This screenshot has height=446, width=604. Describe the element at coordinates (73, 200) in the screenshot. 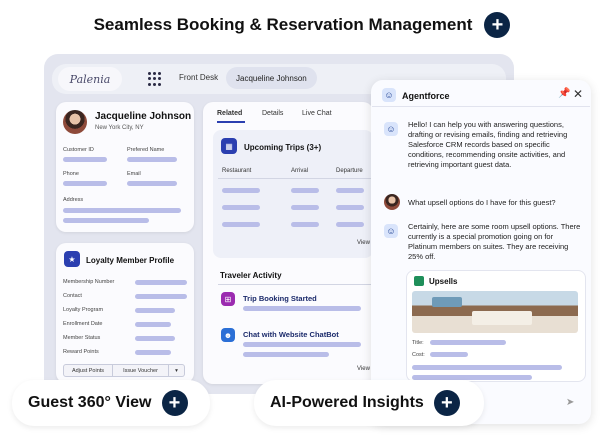

I see `address-label: Address` at that location.